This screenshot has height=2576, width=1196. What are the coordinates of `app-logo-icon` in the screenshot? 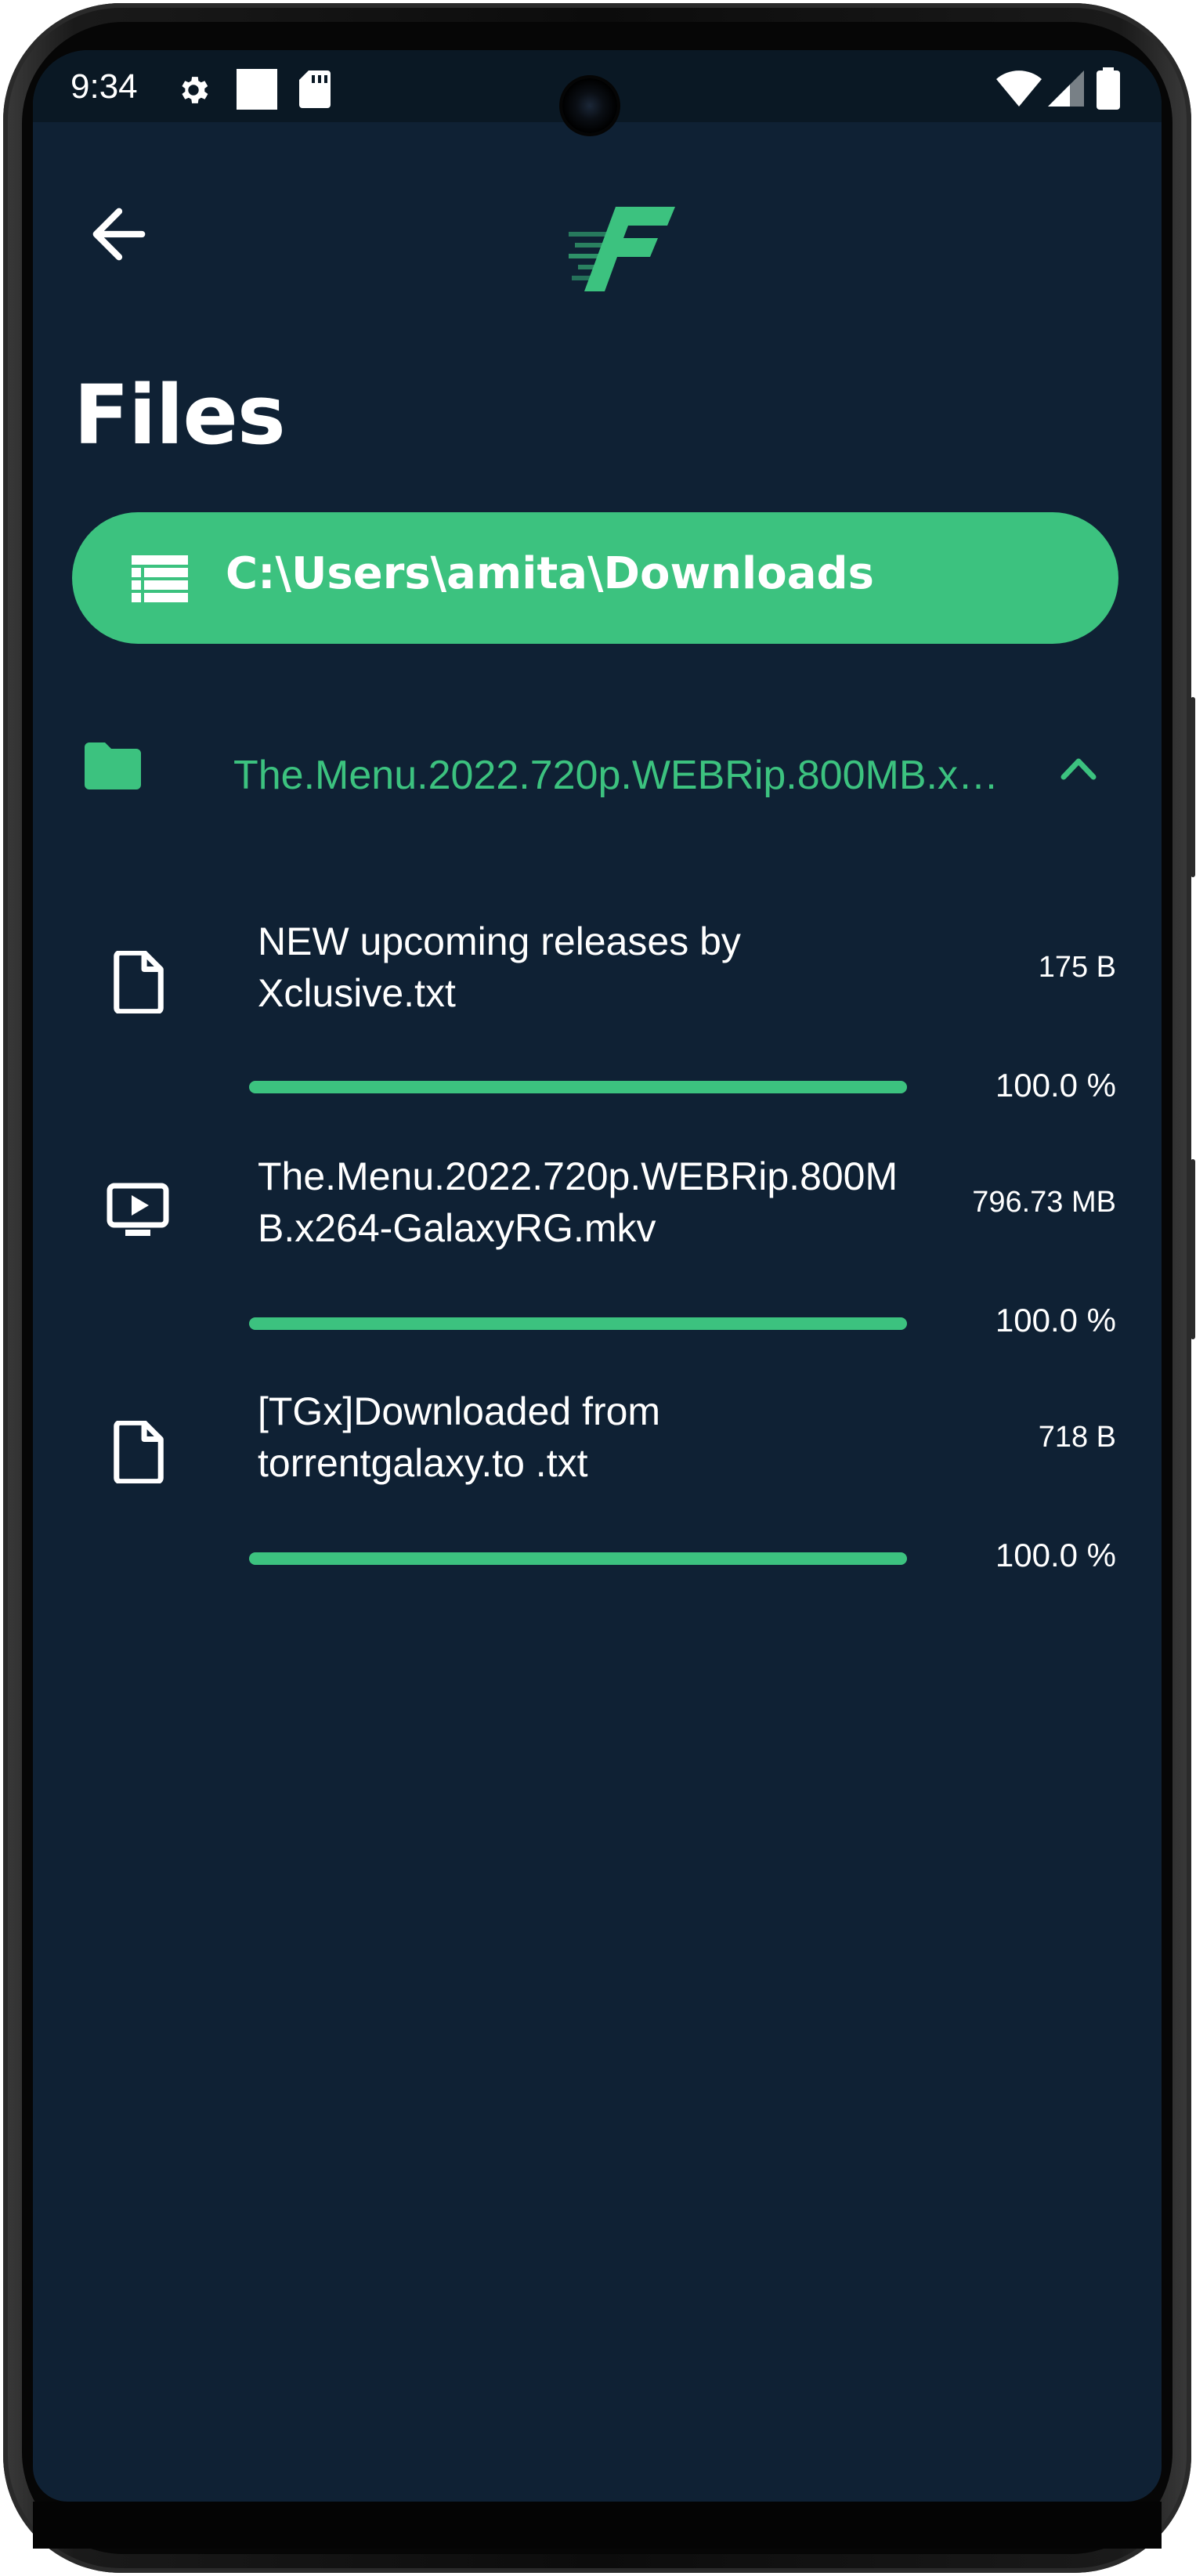 It's located at (622, 249).